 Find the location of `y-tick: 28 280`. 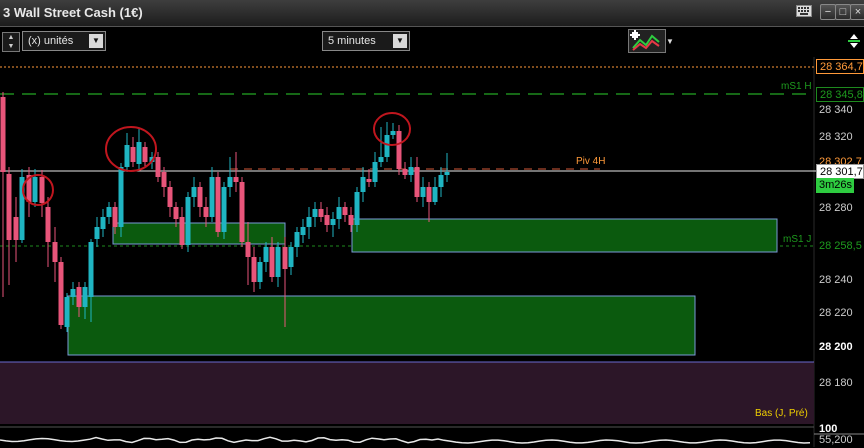

y-tick: 28 280 is located at coordinates (836, 208).